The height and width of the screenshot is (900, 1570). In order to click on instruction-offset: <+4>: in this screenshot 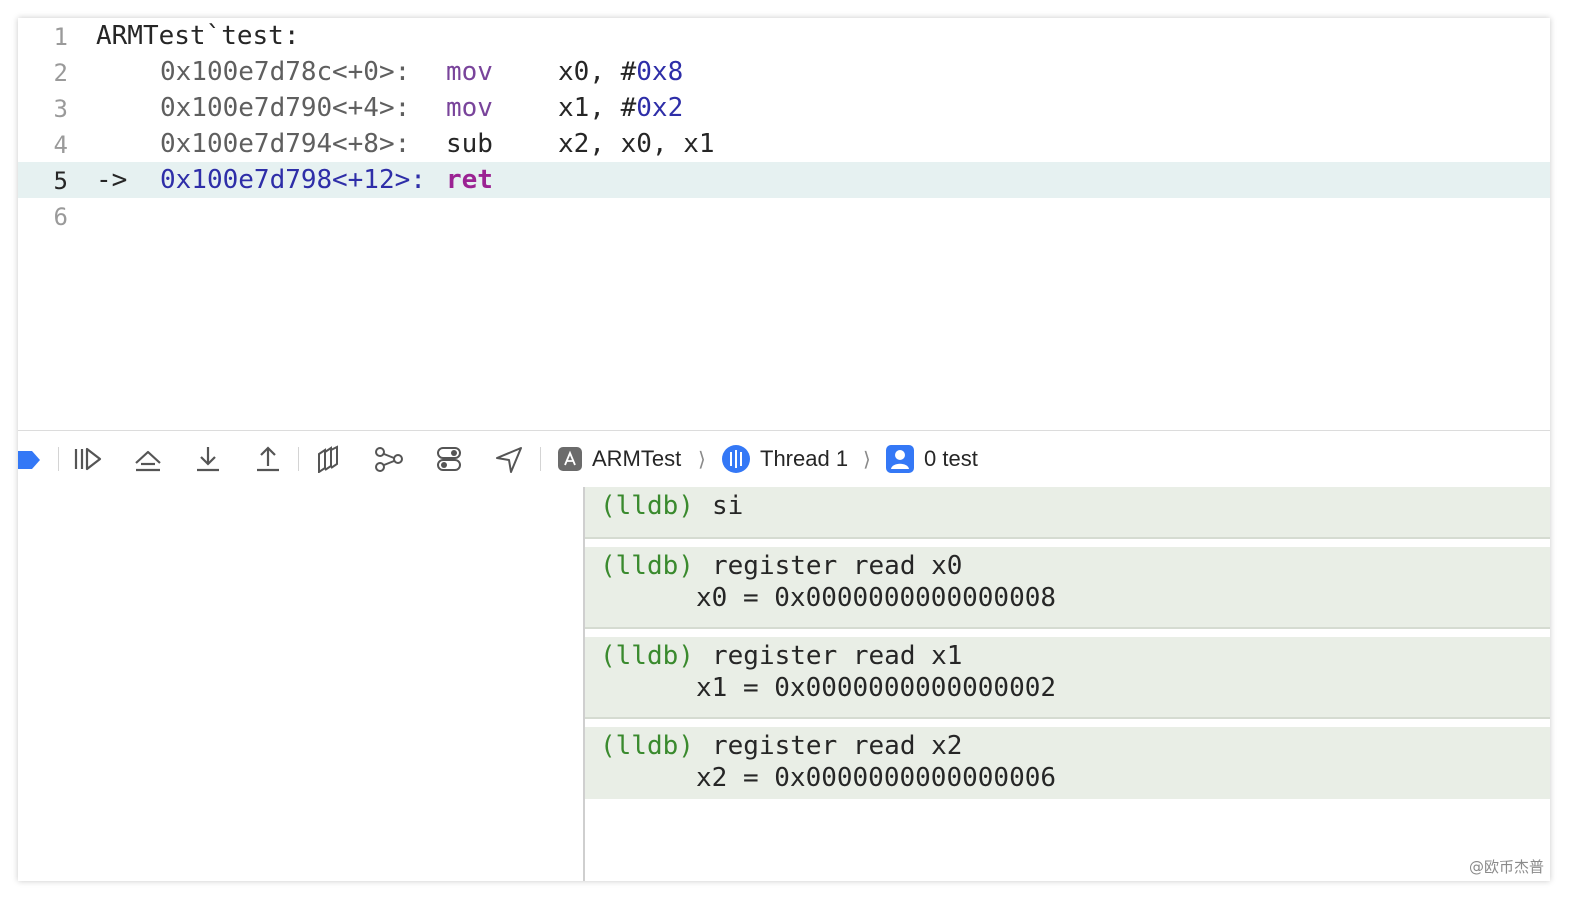, I will do `click(371, 108)`.